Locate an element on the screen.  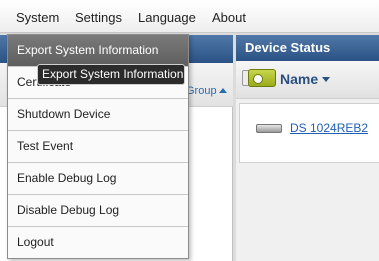
menu-settings: Settings is located at coordinates (98, 17).